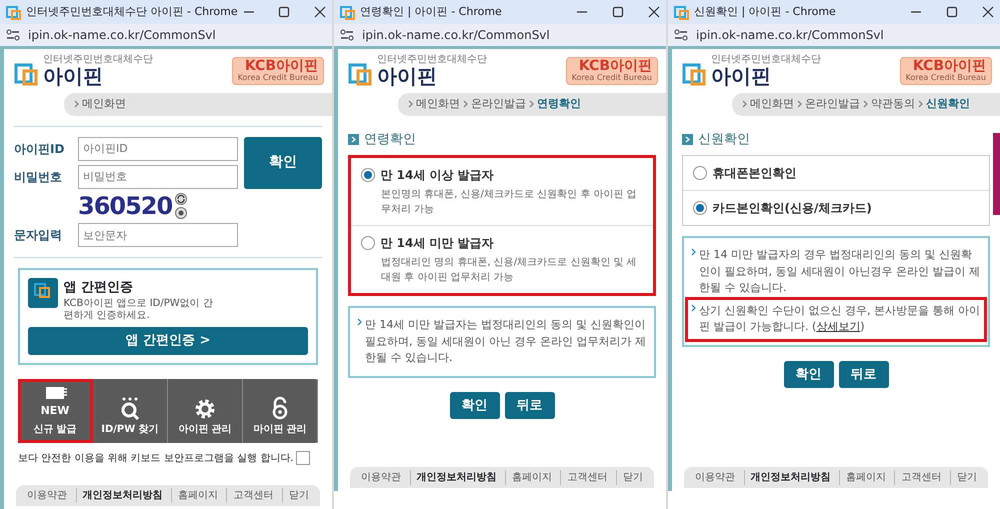 The image size is (1000, 509). I want to click on section-icon, so click(353, 139).